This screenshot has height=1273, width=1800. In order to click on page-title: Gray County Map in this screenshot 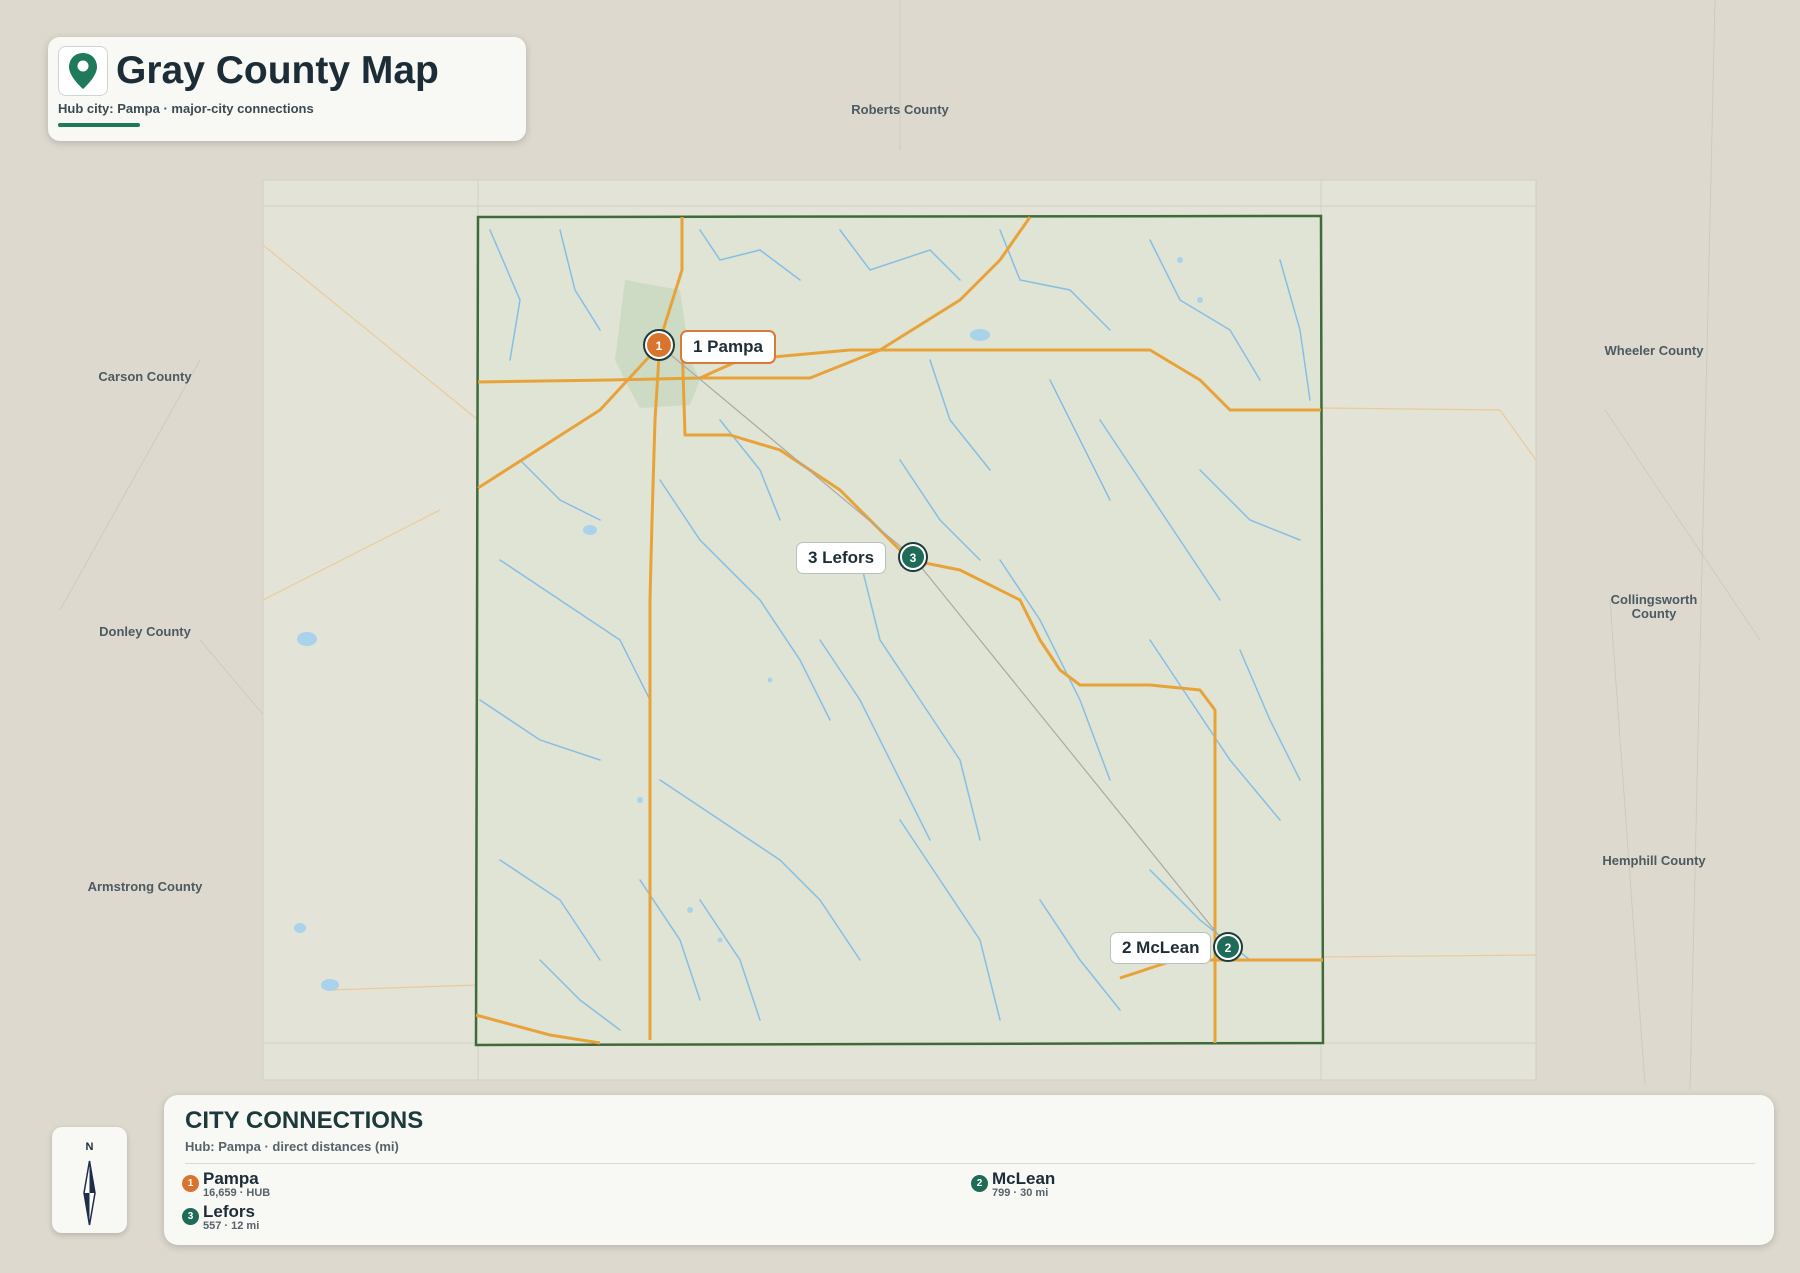, I will do `click(277, 70)`.